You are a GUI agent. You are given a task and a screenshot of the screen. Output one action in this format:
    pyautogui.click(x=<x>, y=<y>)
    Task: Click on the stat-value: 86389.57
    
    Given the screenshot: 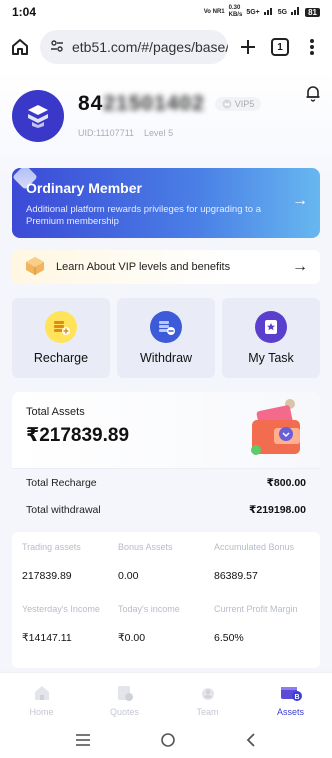 What is the action you would take?
    pyautogui.click(x=236, y=576)
    